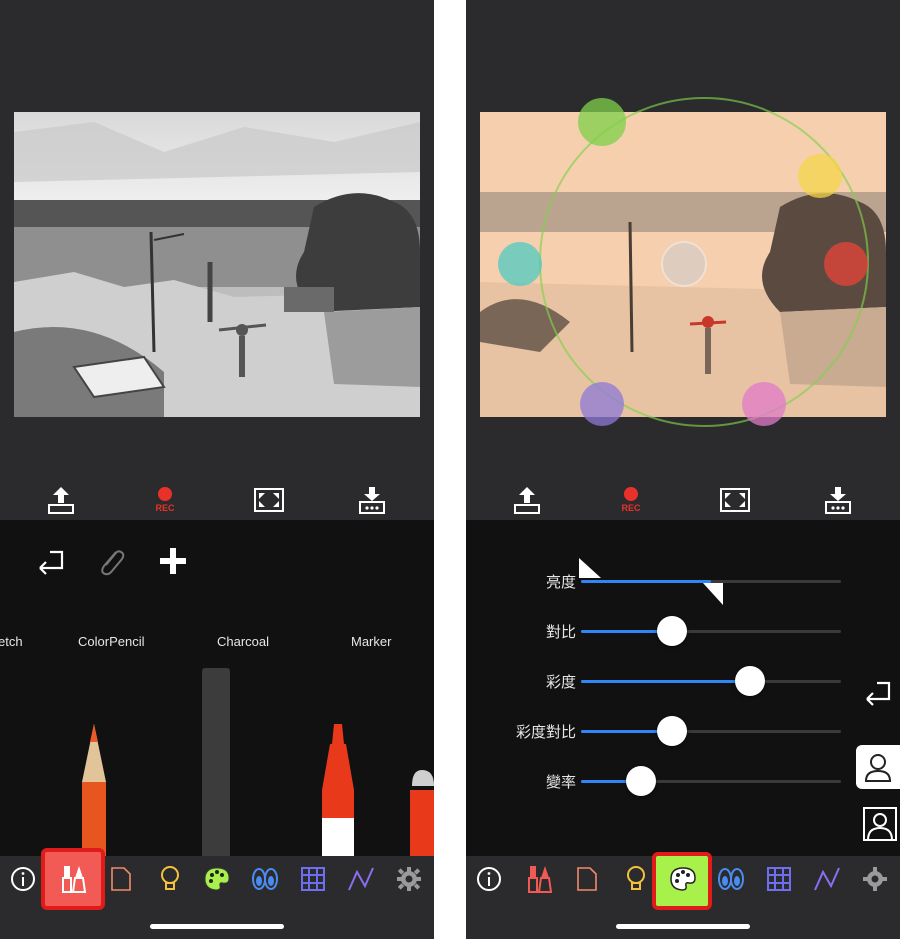  I want to click on brush-label-colorpencil: ColorPencil, so click(111, 641).